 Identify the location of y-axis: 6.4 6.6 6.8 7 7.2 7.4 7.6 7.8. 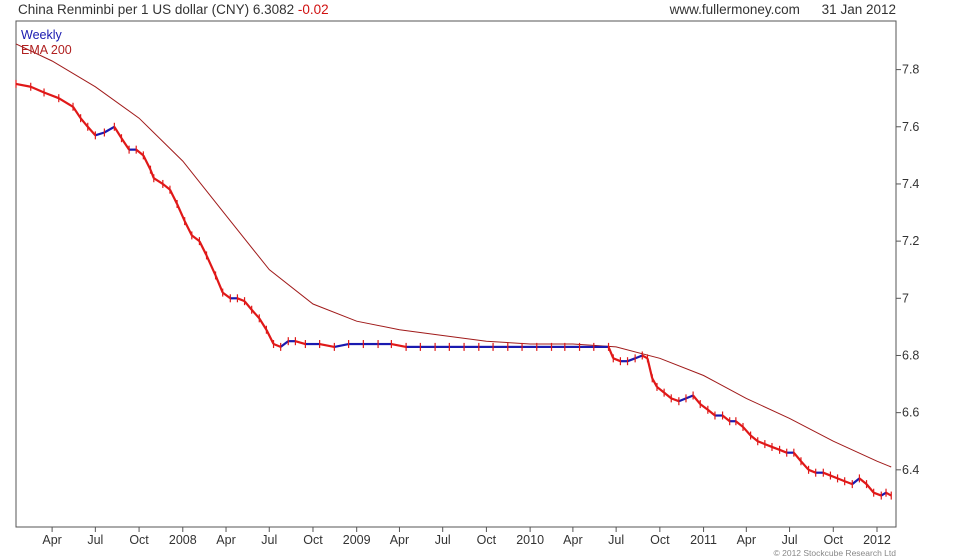
(907, 270).